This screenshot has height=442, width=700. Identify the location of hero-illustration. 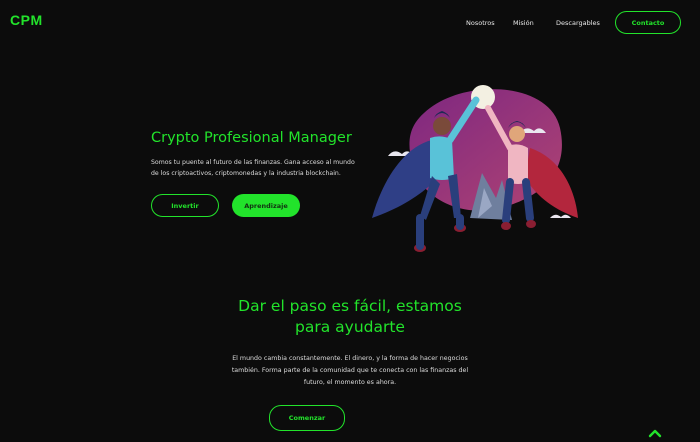
(475, 175).